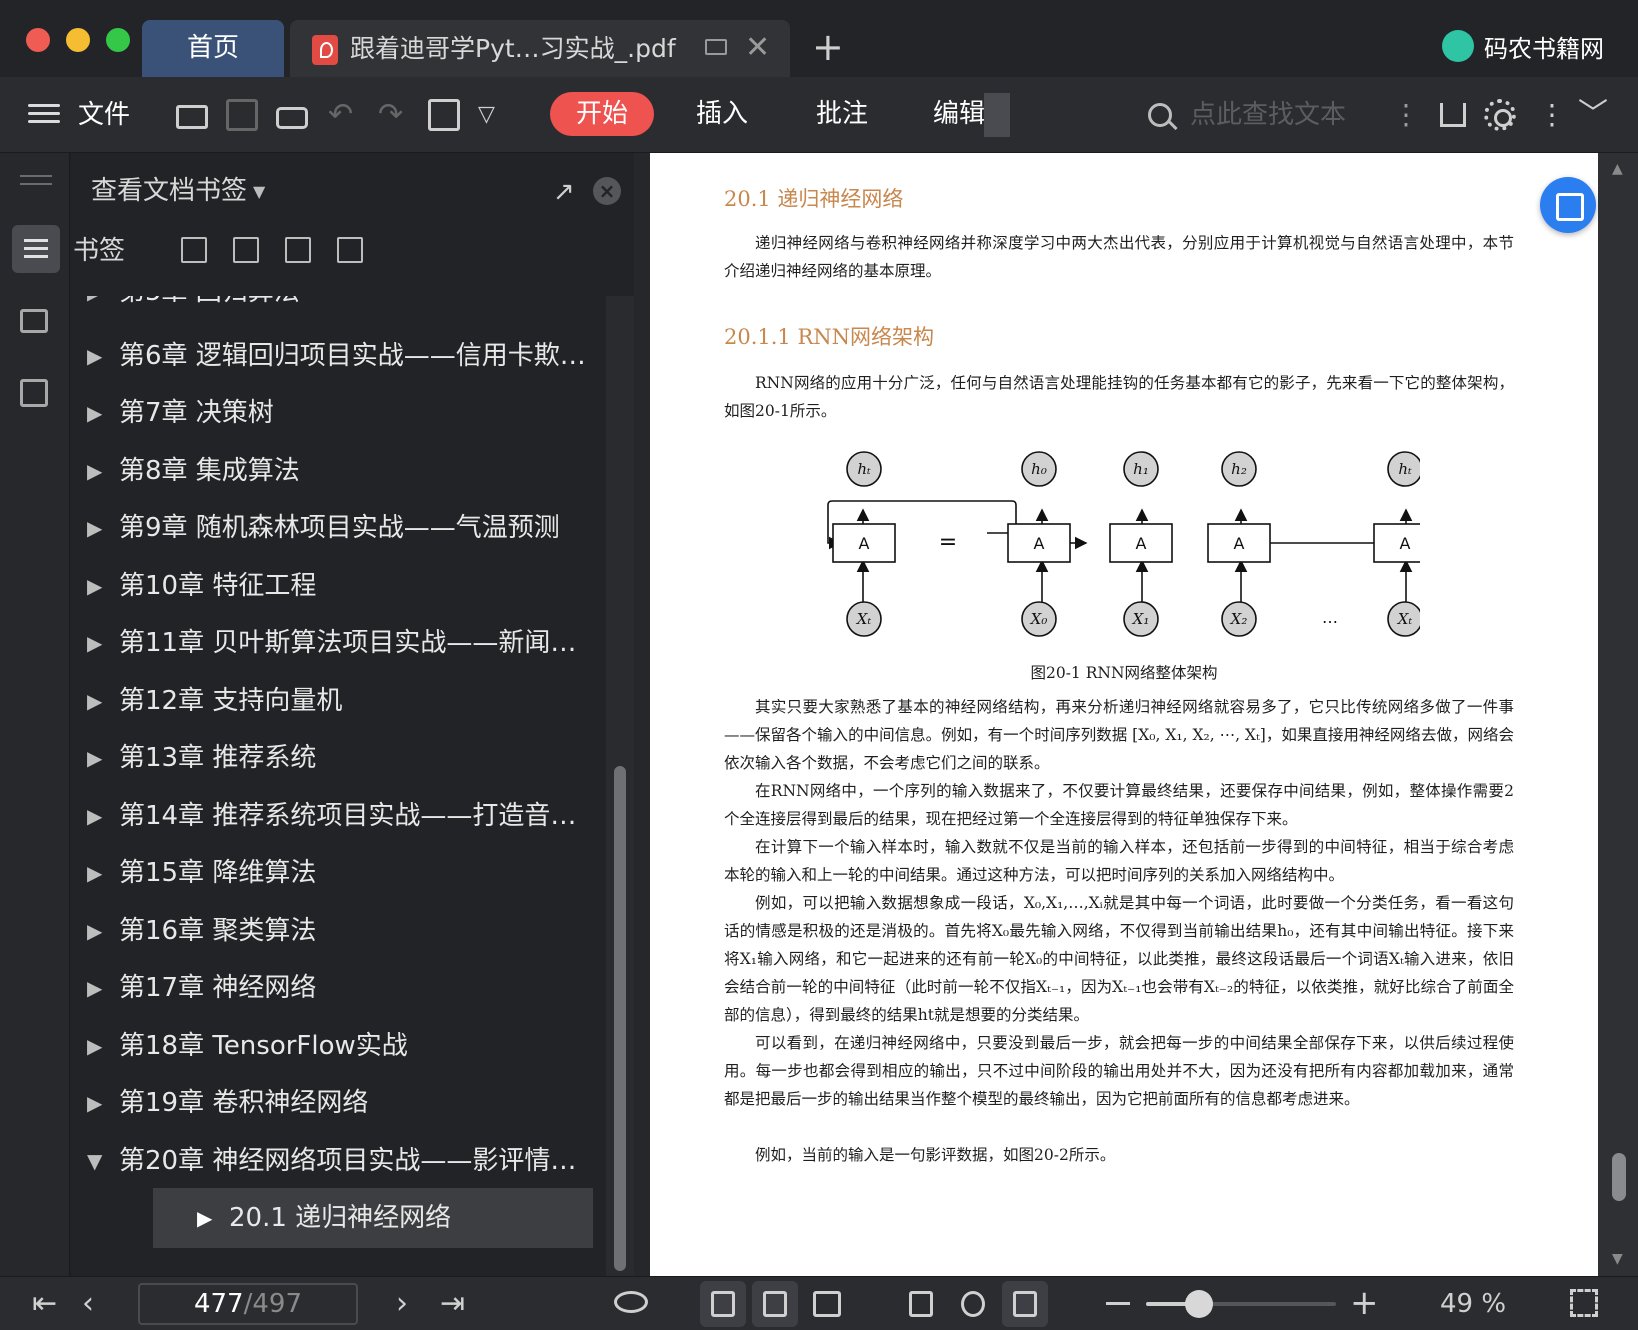 The image size is (1638, 1330). What do you see at coordinates (494, 115) in the screenshot?
I see `chevron-down-icon: ▽` at bounding box center [494, 115].